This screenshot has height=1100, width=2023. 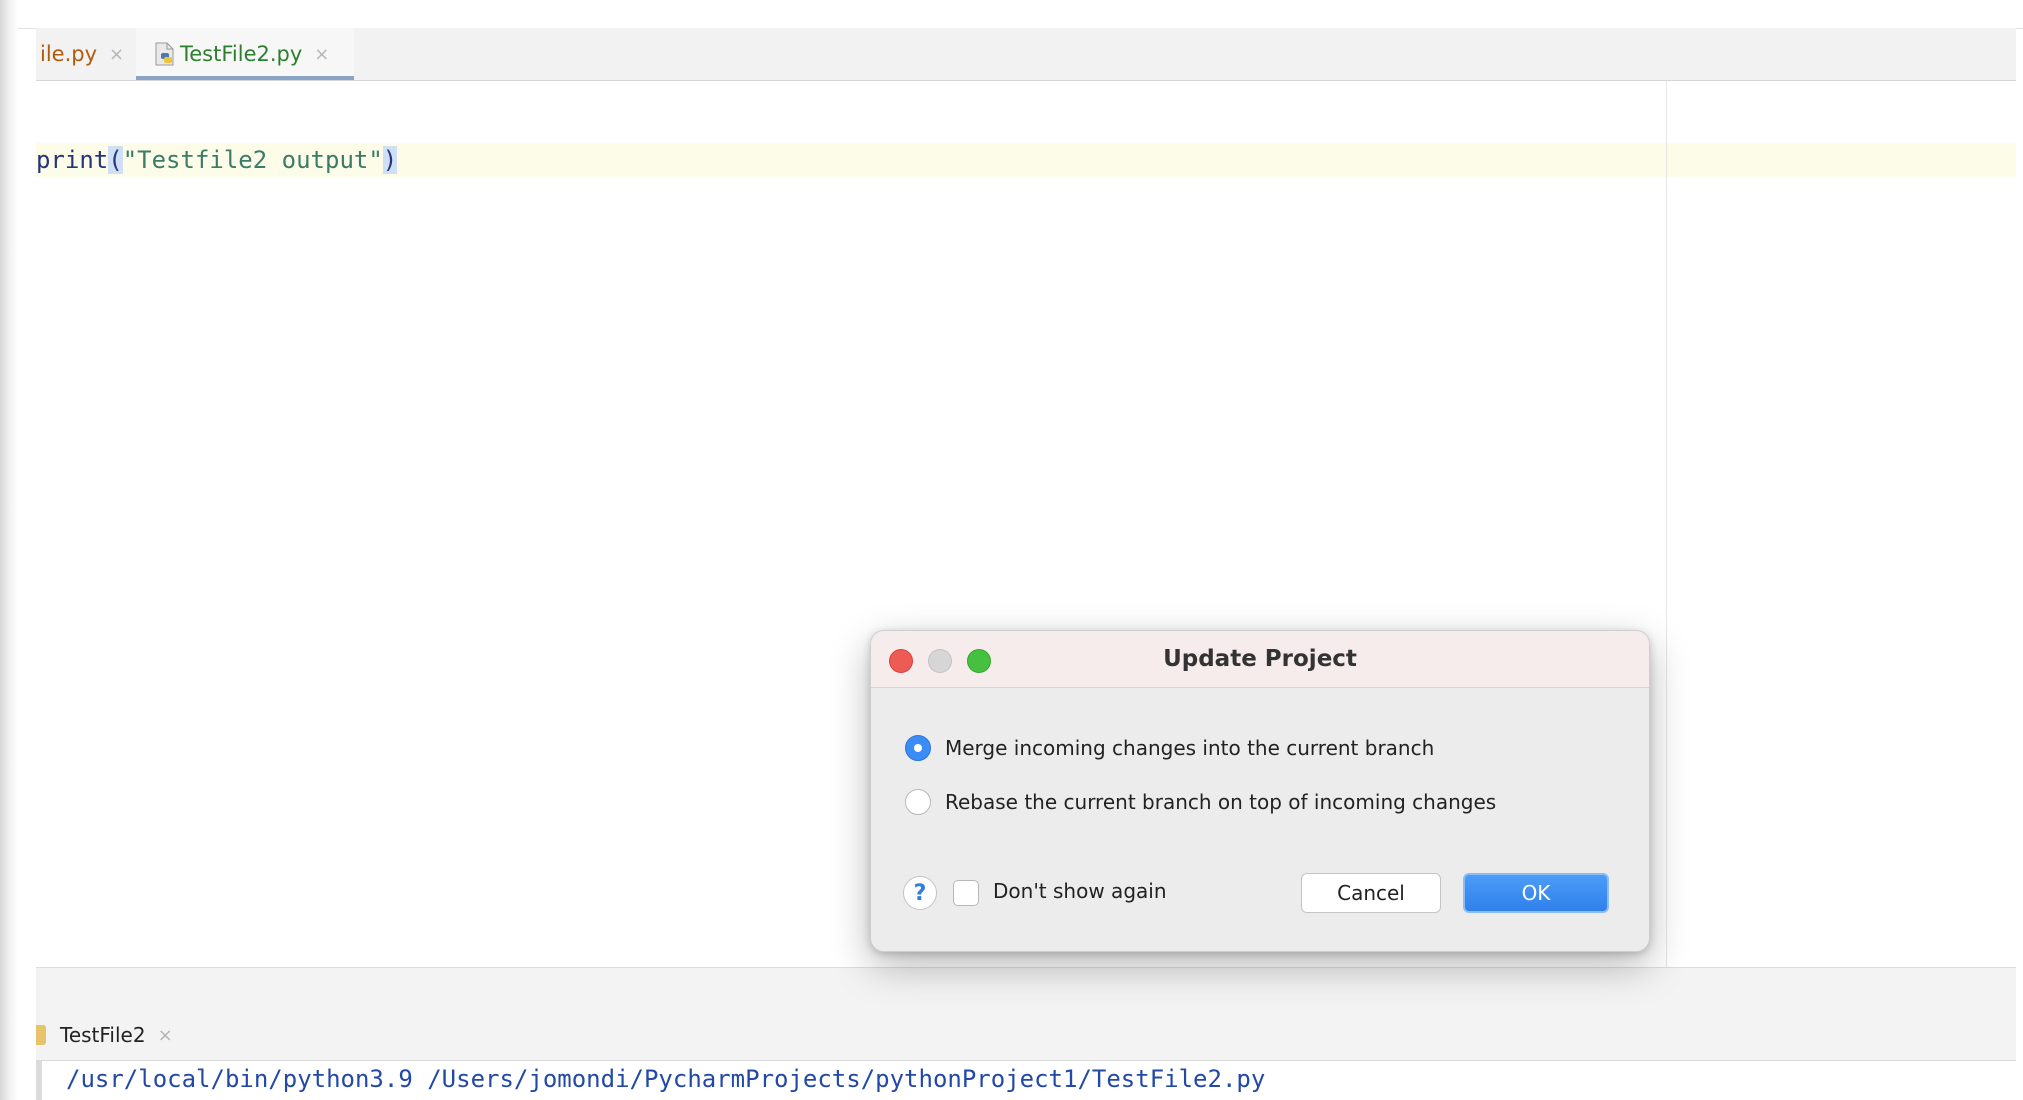 I want to click on python-run-icon, so click(x=41, y=1035).